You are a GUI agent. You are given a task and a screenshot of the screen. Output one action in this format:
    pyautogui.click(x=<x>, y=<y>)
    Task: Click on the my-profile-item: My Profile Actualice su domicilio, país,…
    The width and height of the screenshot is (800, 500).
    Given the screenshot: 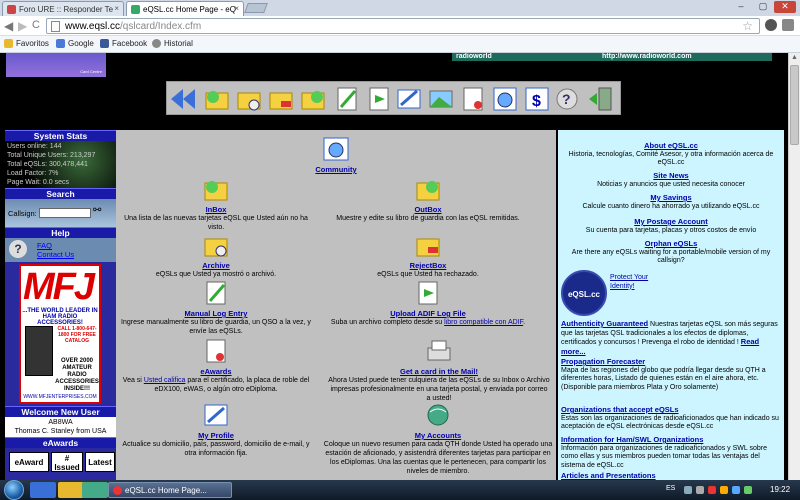 What is the action you would take?
    pyautogui.click(x=216, y=430)
    